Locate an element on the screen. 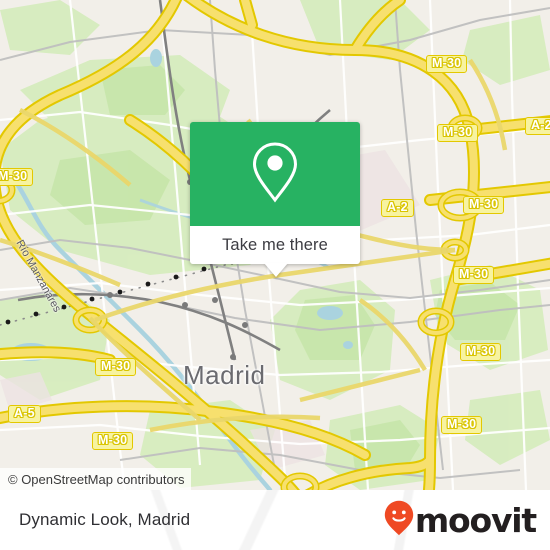 This screenshot has width=550, height=550. moovit-wordmark: moovit is located at coordinates (475, 520).